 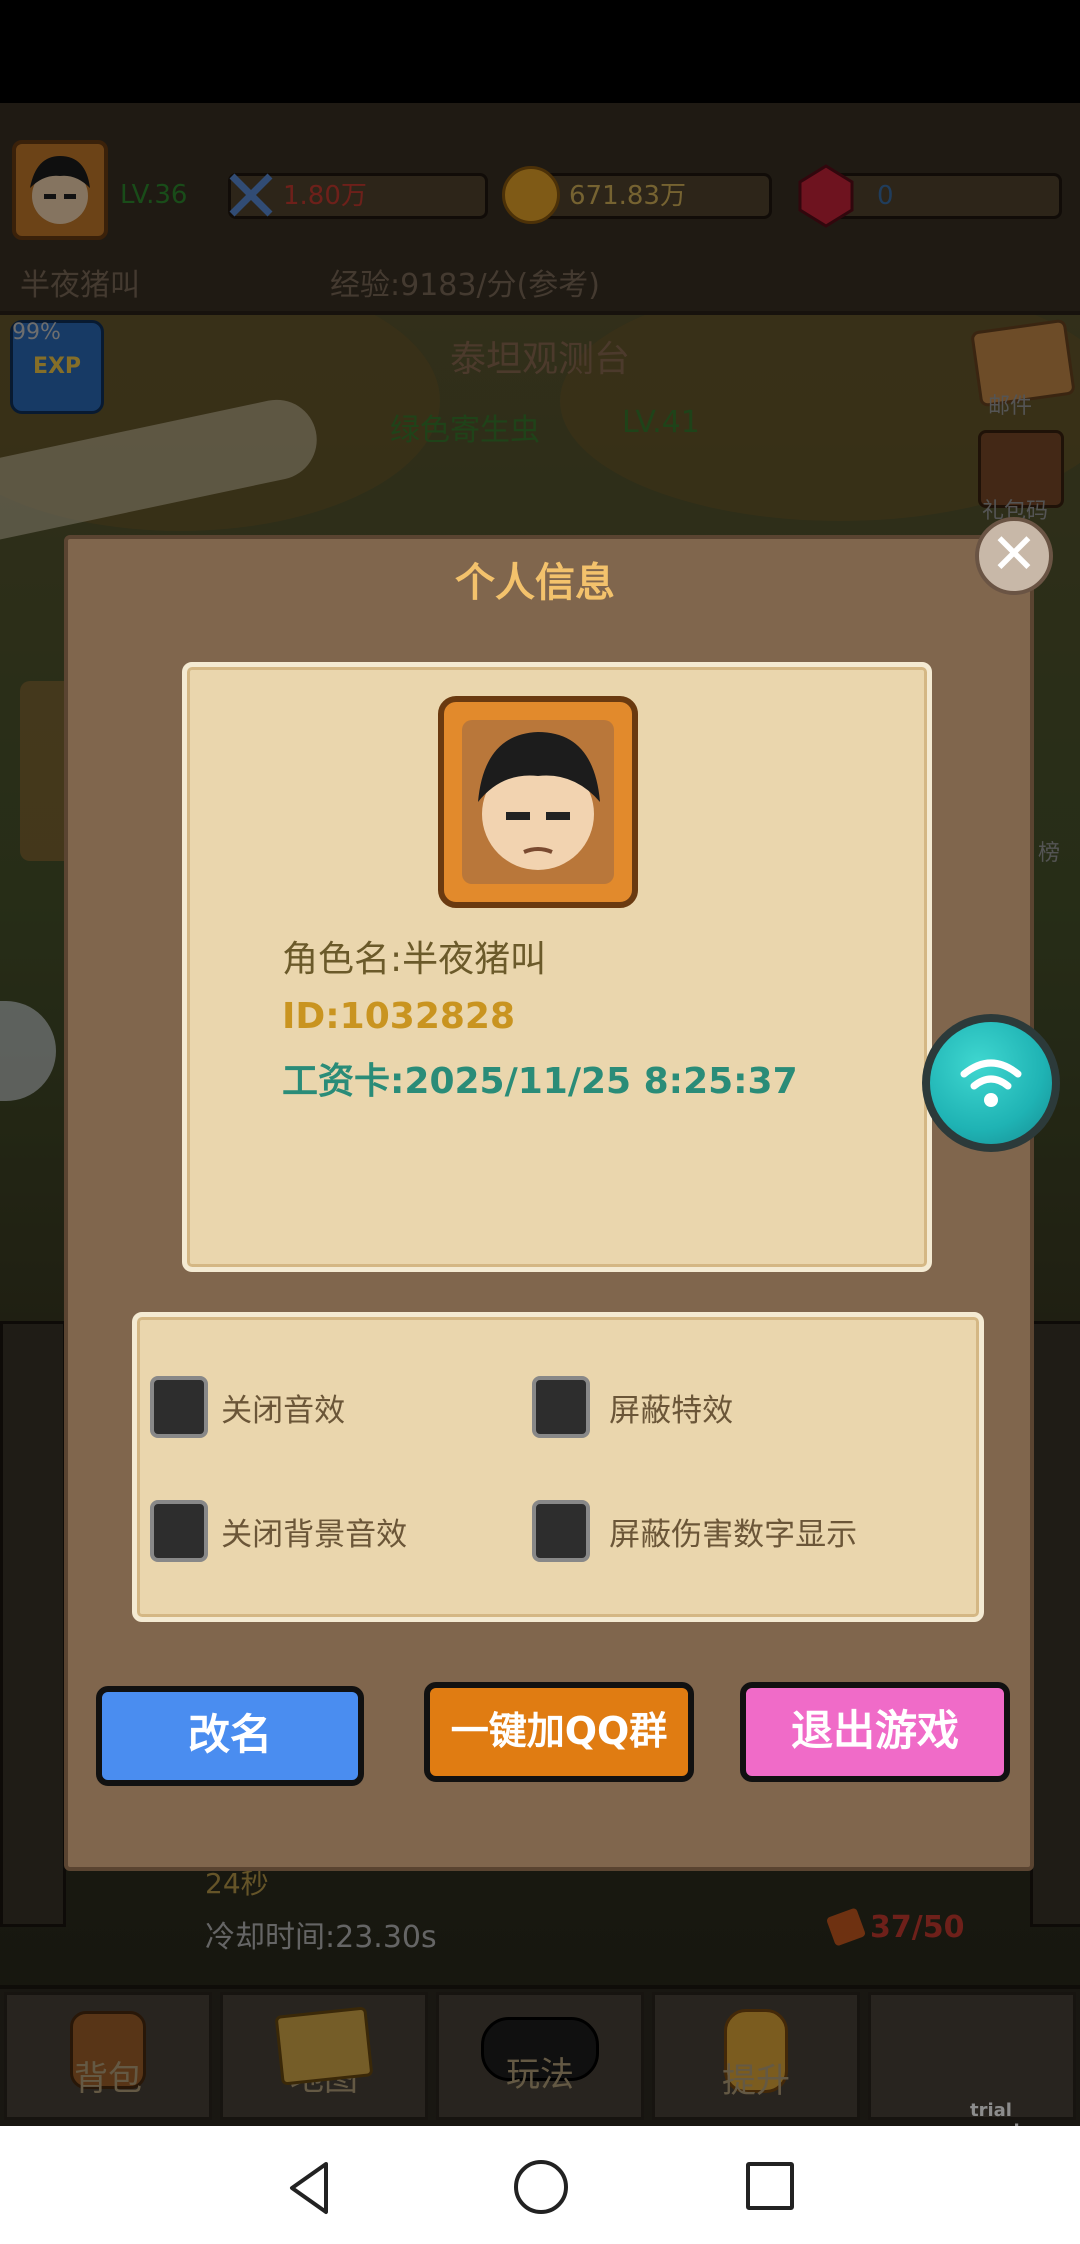 I want to click on mute-sound-label: 关闭音效, so click(x=283, y=1410).